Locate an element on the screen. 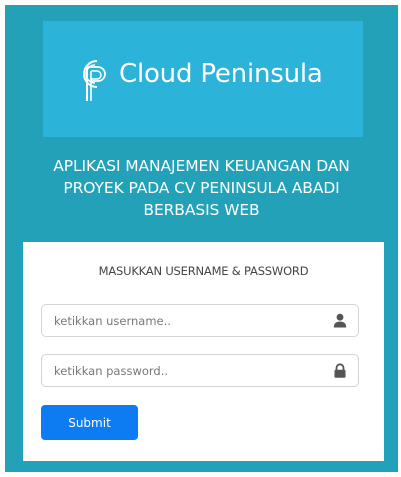 This screenshot has width=401, height=477. cloud-peninsula-logo-icon is located at coordinates (94, 80).